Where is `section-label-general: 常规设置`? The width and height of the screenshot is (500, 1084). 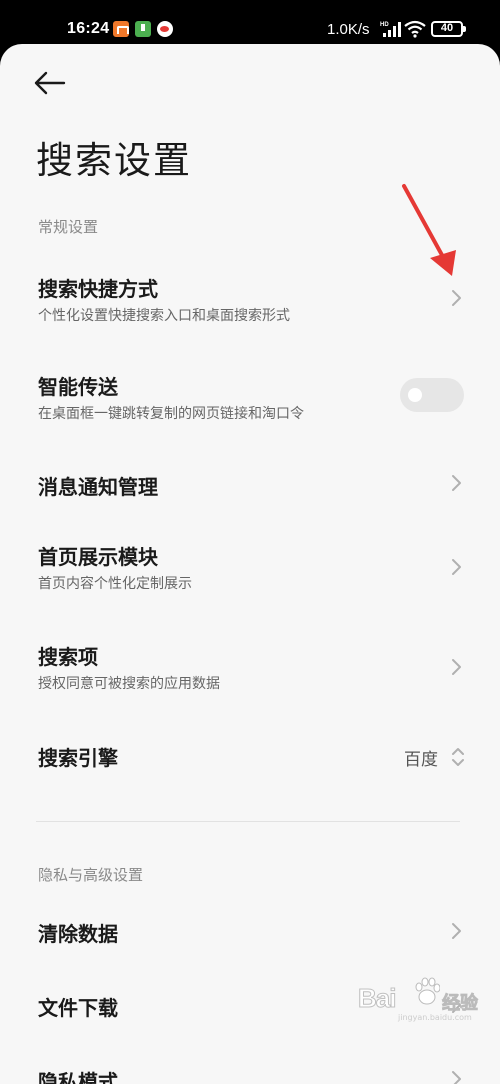 section-label-general: 常规设置 is located at coordinates (68, 227).